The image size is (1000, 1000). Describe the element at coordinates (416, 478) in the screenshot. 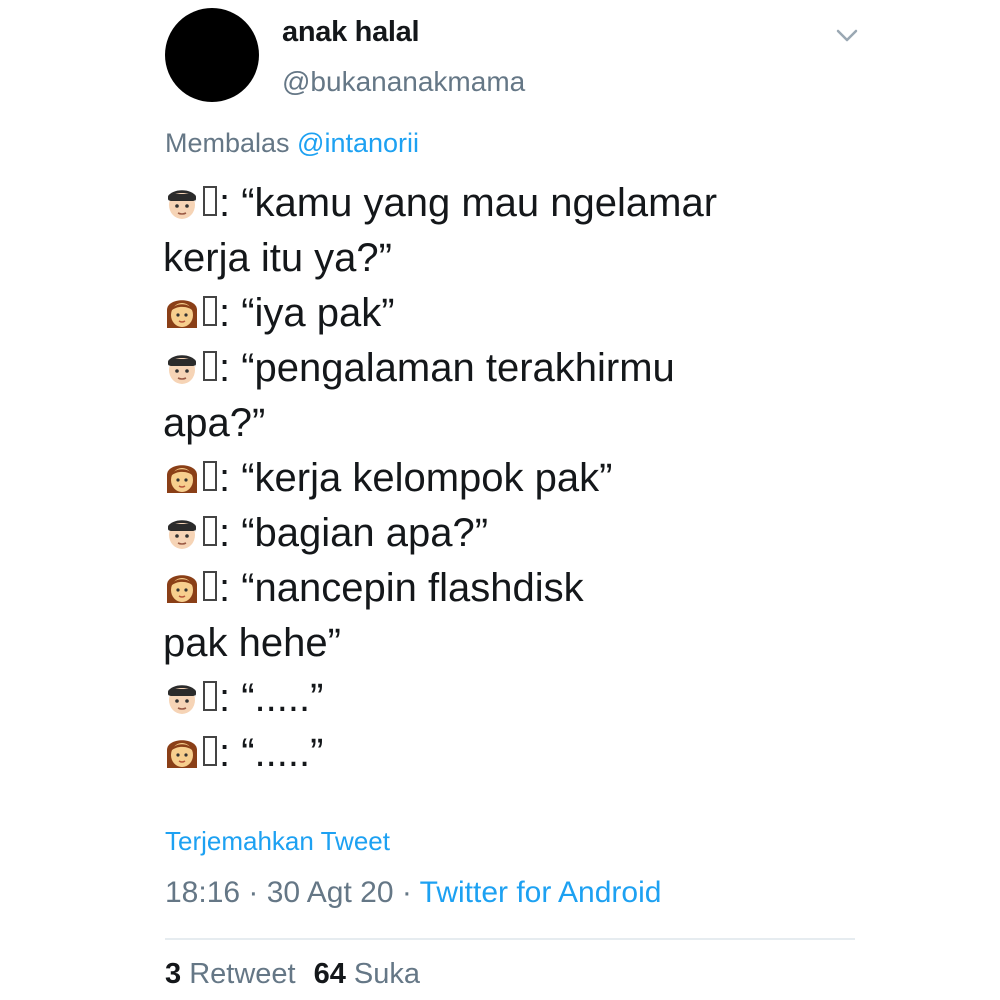

I see `tweet-line-text: : “kerja kelompok pak”` at that location.